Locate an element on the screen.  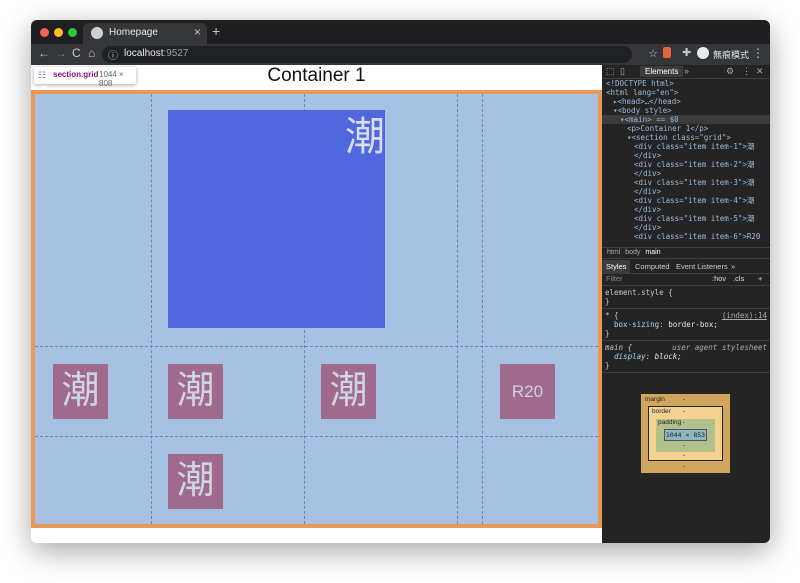
star-rule: * { (index):14 is located at coordinates (686, 315).